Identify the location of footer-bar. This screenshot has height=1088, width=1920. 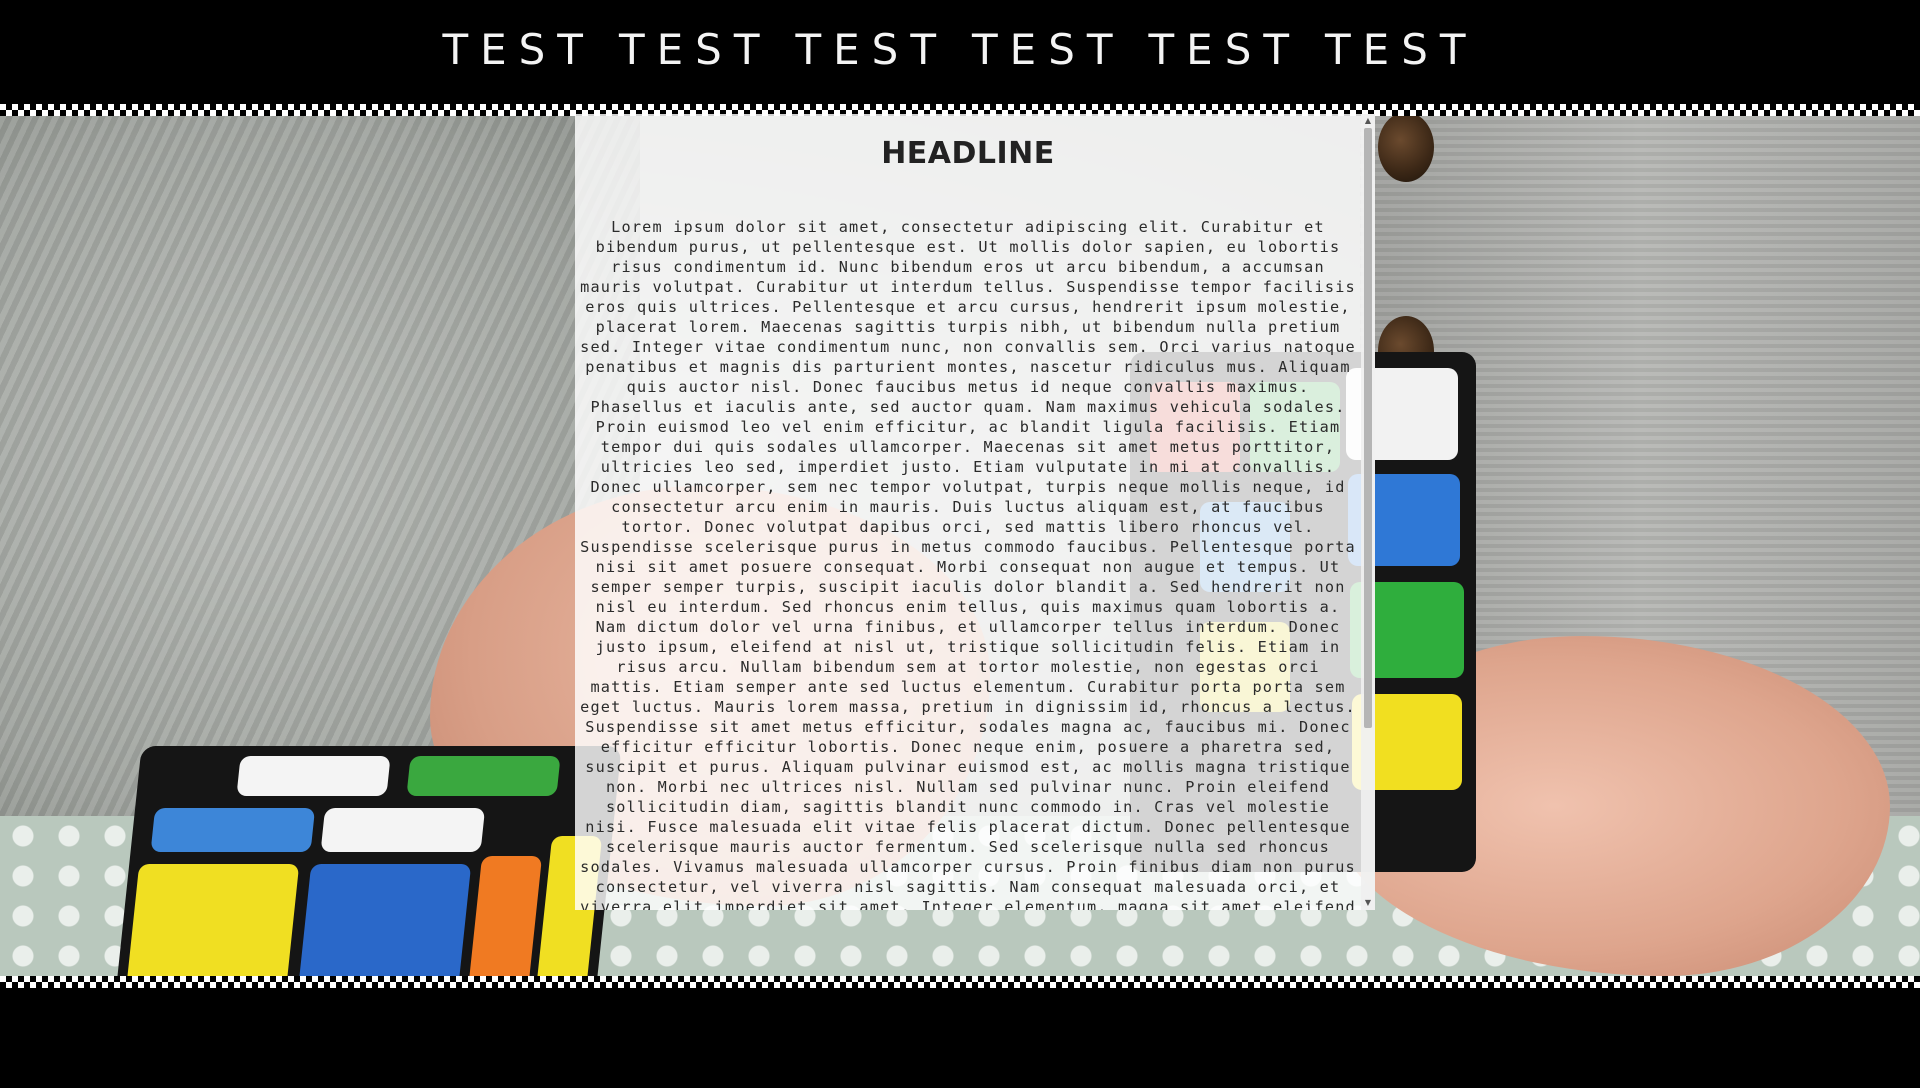
(960, 1038).